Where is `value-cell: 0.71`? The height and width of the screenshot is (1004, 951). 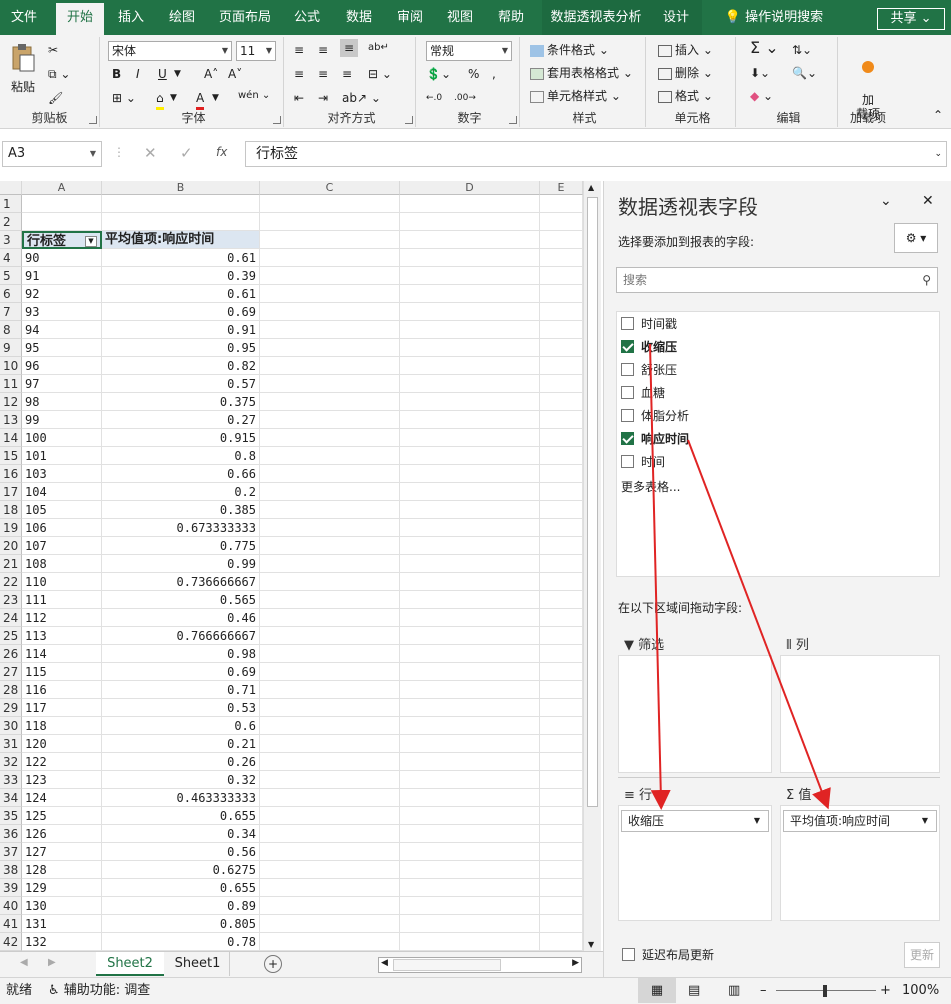
value-cell: 0.71 is located at coordinates (181, 690).